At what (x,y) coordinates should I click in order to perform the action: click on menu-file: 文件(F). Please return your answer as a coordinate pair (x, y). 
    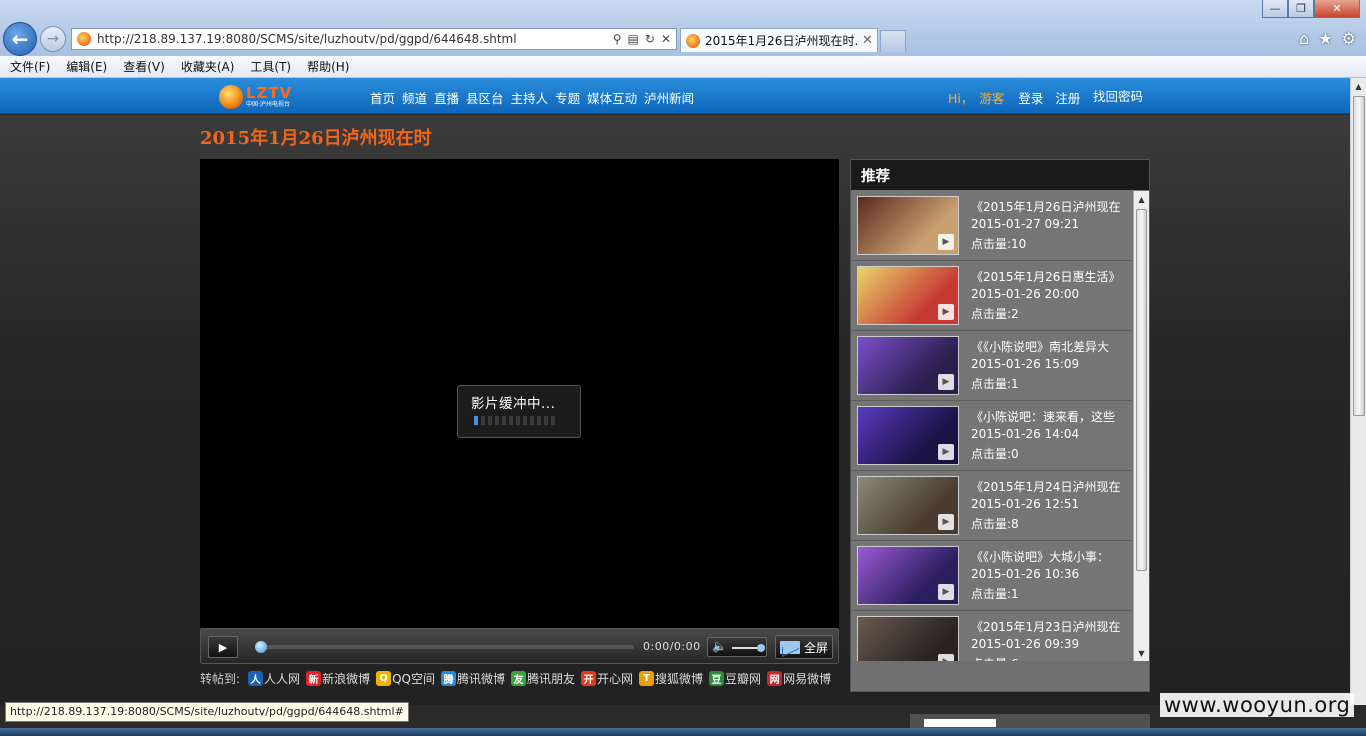
    Looking at the image, I should click on (30, 66).